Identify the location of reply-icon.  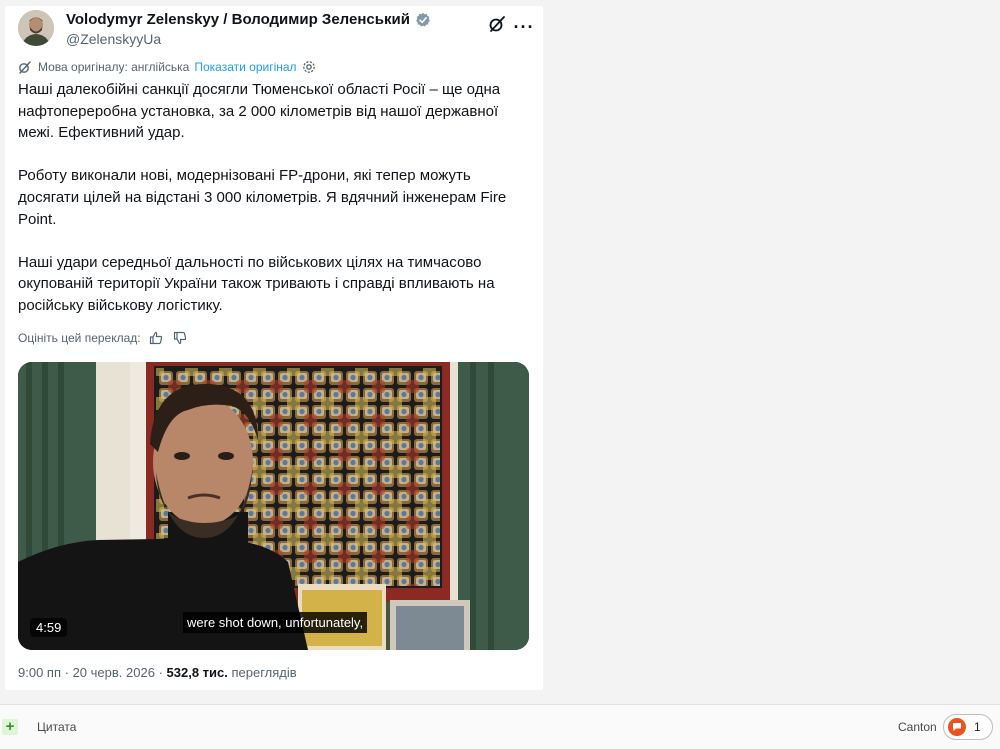
(957, 727).